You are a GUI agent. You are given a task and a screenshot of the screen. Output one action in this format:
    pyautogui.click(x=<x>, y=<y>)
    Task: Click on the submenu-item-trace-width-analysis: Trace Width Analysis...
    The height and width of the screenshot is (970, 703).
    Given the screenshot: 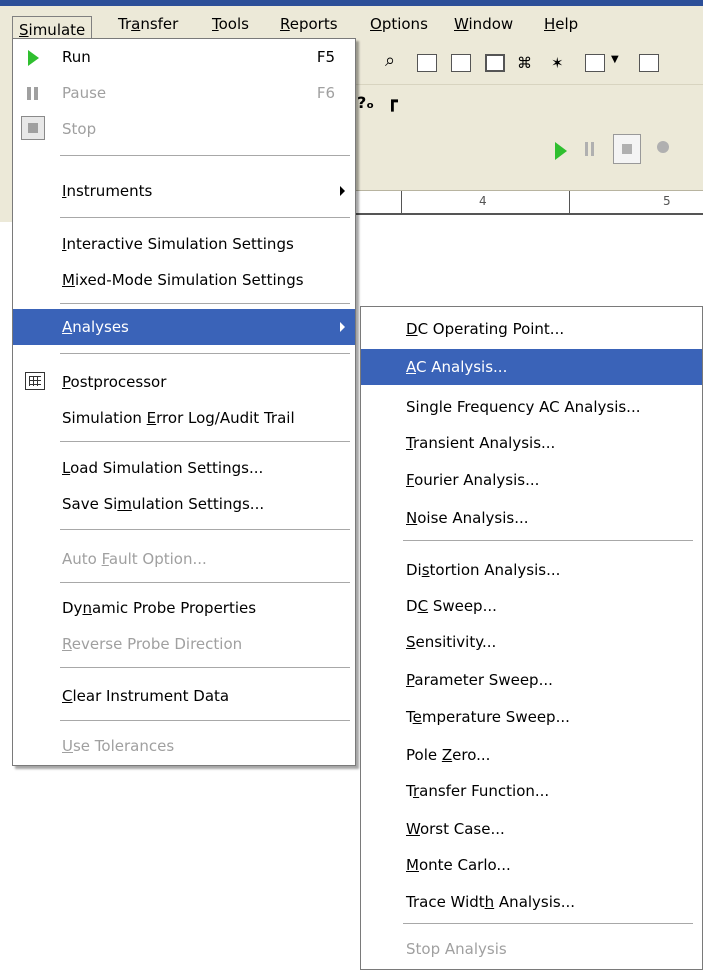 What is the action you would take?
    pyautogui.click(x=531, y=902)
    